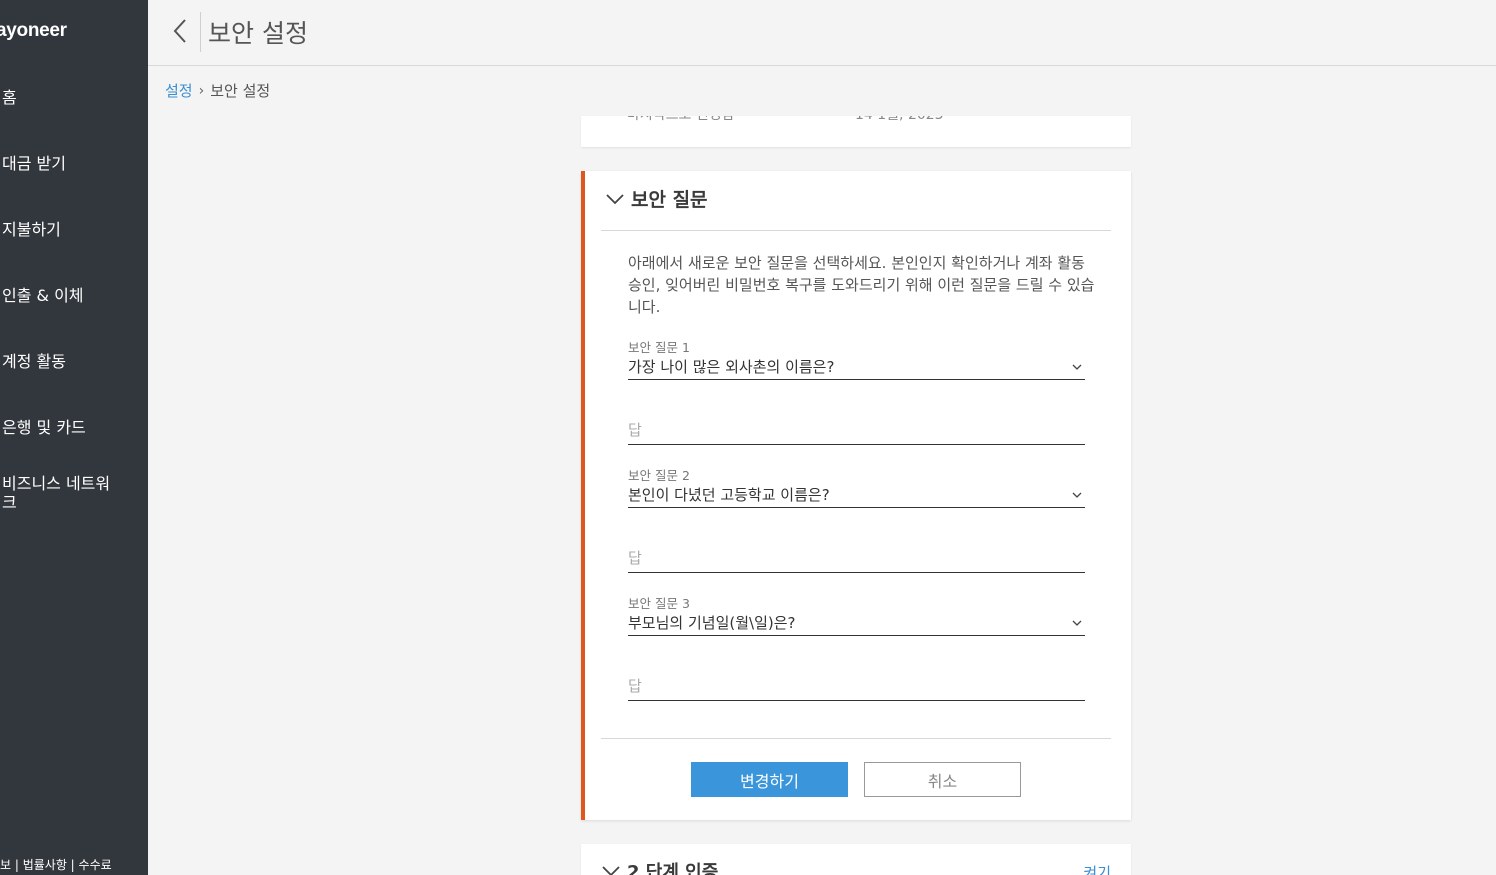  I want to click on sidebar-item-home: 홈, so click(67, 98).